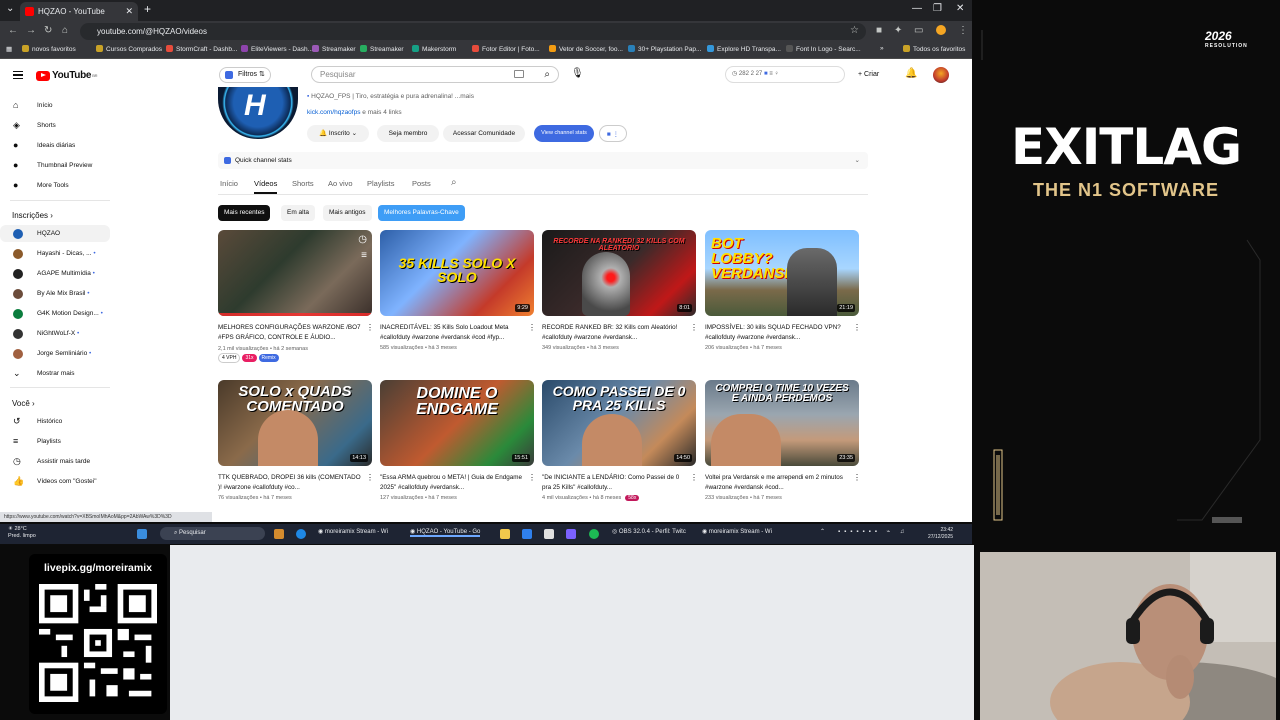  I want to click on clock: 23:42 27/12/2025, so click(940, 534).